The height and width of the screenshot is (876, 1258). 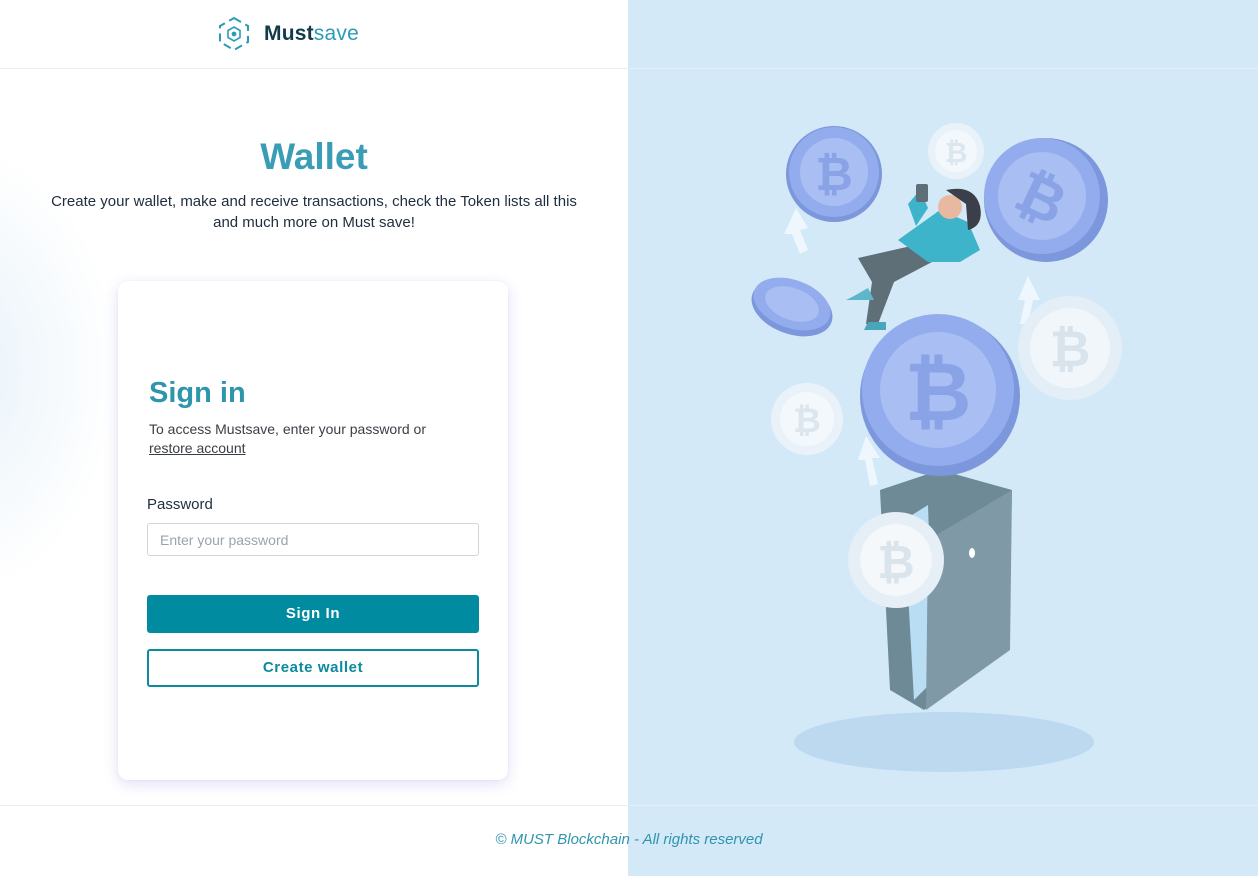 I want to click on restore-account-link: restore account, so click(x=197, y=448).